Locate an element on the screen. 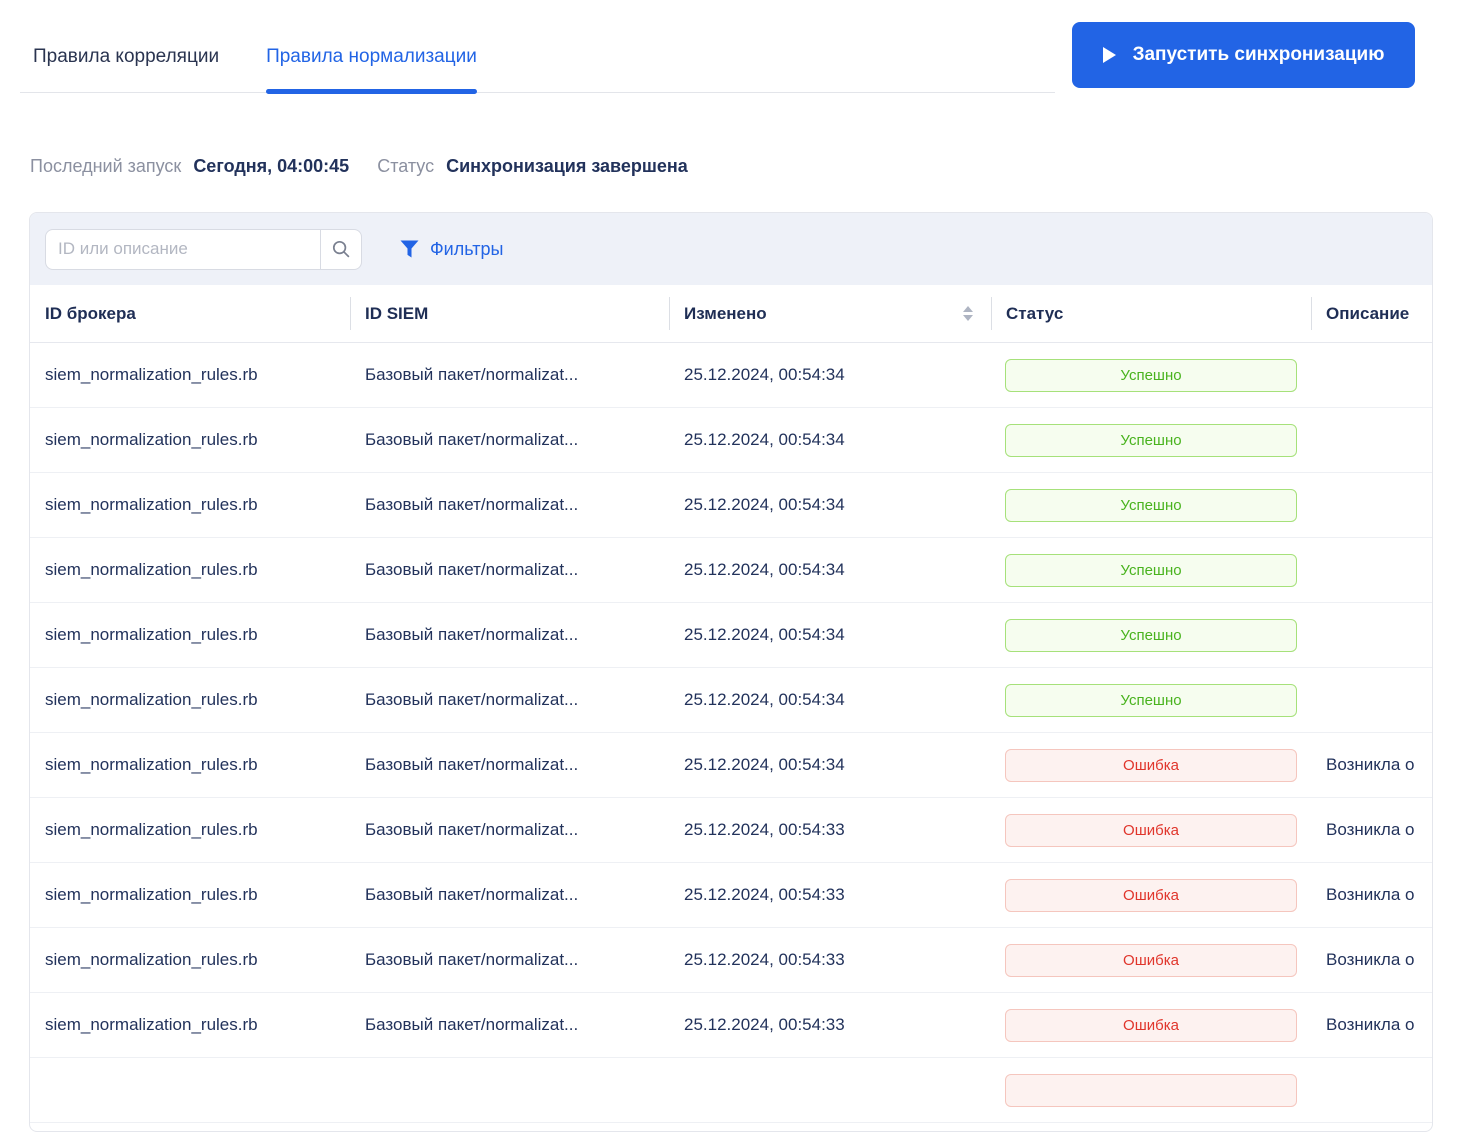  status-badge is located at coordinates (1151, 1090).